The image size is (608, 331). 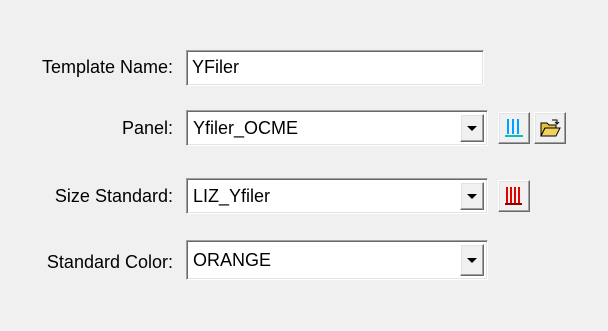 What do you see at coordinates (337, 196) in the screenshot?
I see `size-standard-dropdown: LIZ_Yfiler` at bounding box center [337, 196].